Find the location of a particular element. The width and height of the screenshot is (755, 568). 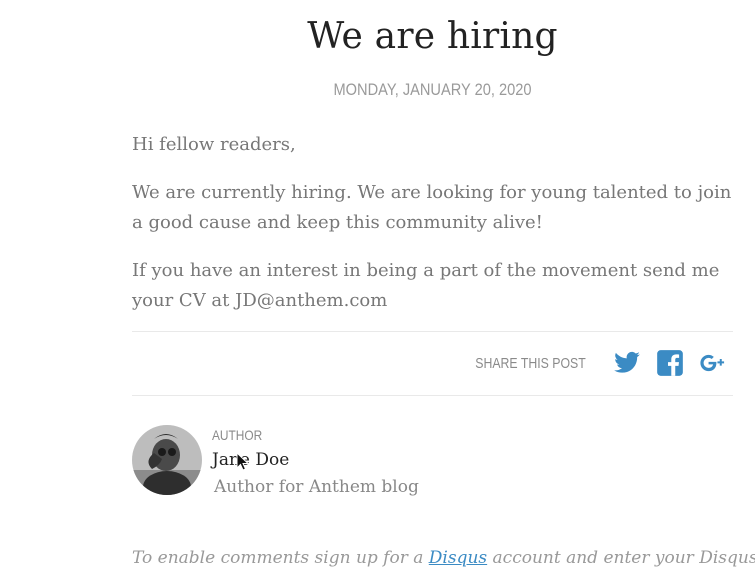

disqus-link: Disqus is located at coordinates (458, 558).